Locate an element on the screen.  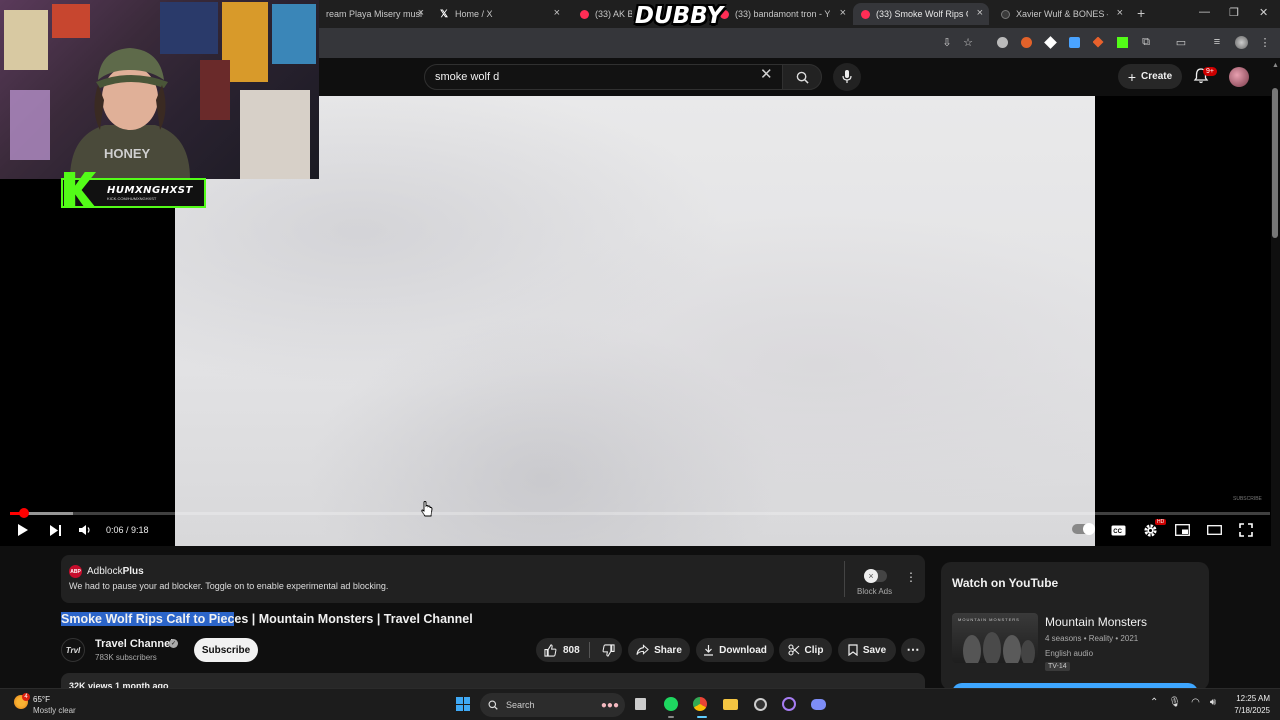
streamer-name: HUMXNGHXST is located at coordinates (150, 190).